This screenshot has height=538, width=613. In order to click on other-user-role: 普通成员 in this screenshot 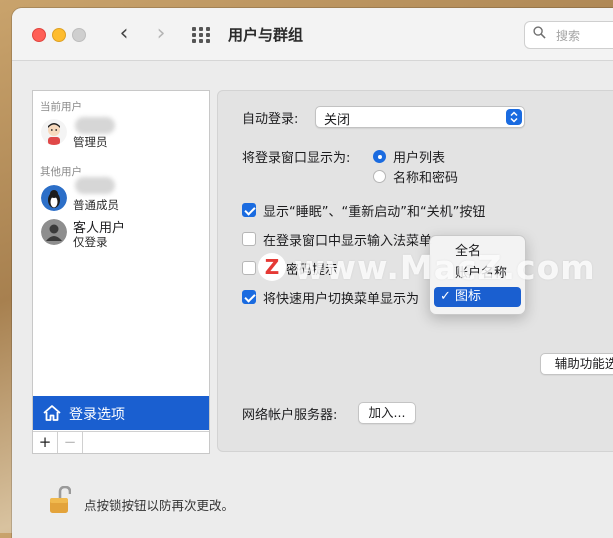, I will do `click(96, 205)`.